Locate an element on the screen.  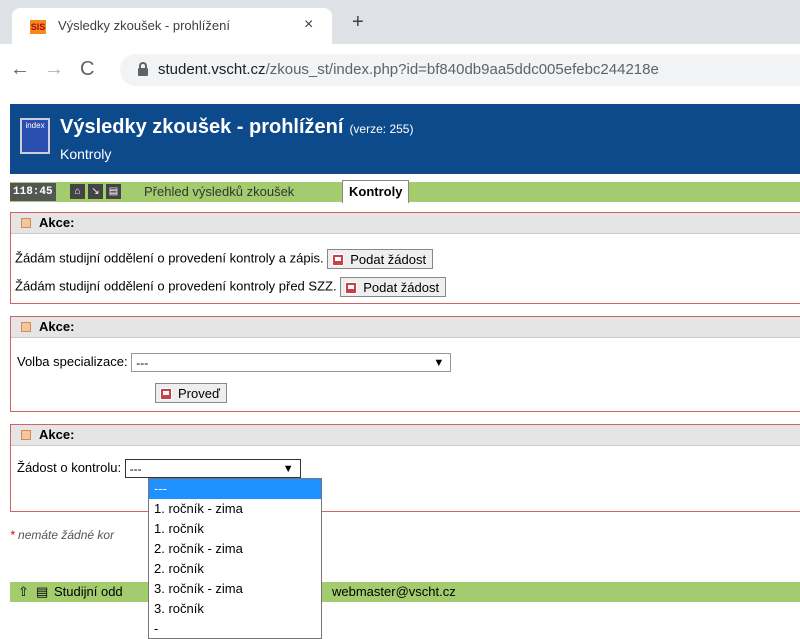
reload-icon: C is located at coordinates (87, 69).